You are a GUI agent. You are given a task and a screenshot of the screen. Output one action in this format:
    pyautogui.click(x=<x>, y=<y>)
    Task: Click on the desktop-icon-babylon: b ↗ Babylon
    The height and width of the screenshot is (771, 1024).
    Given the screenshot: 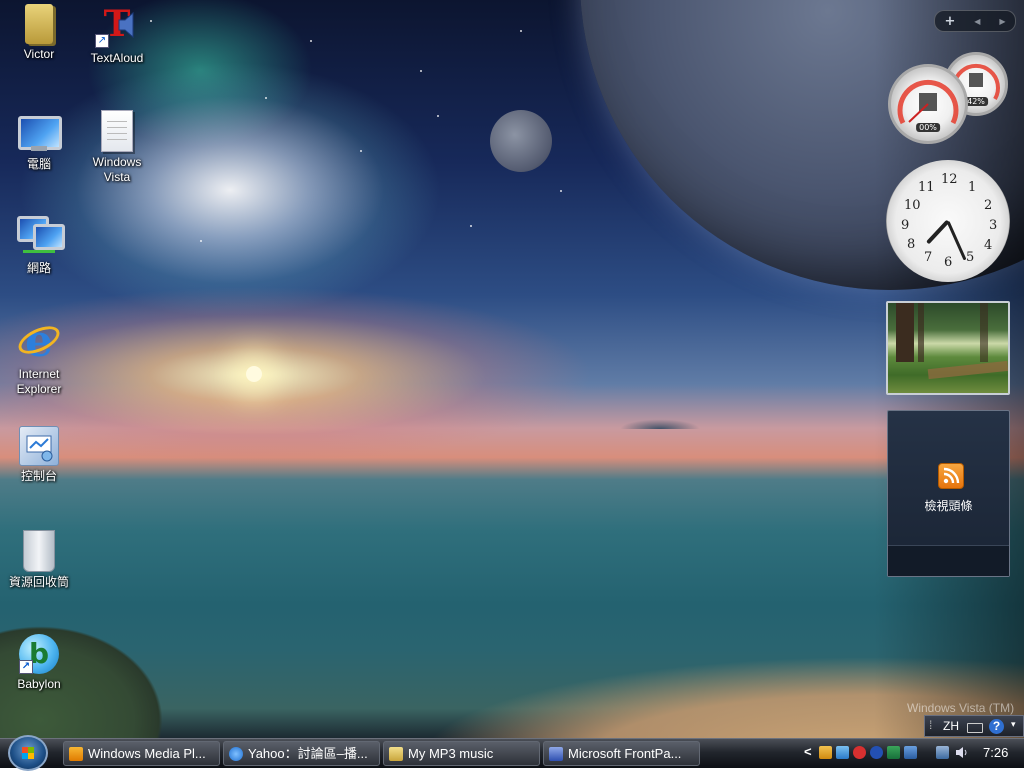 What is the action you would take?
    pyautogui.click(x=39, y=663)
    